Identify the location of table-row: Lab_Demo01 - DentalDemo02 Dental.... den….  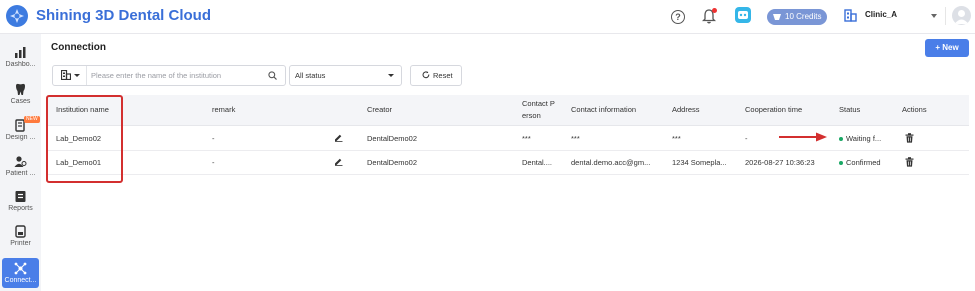
(508, 163).